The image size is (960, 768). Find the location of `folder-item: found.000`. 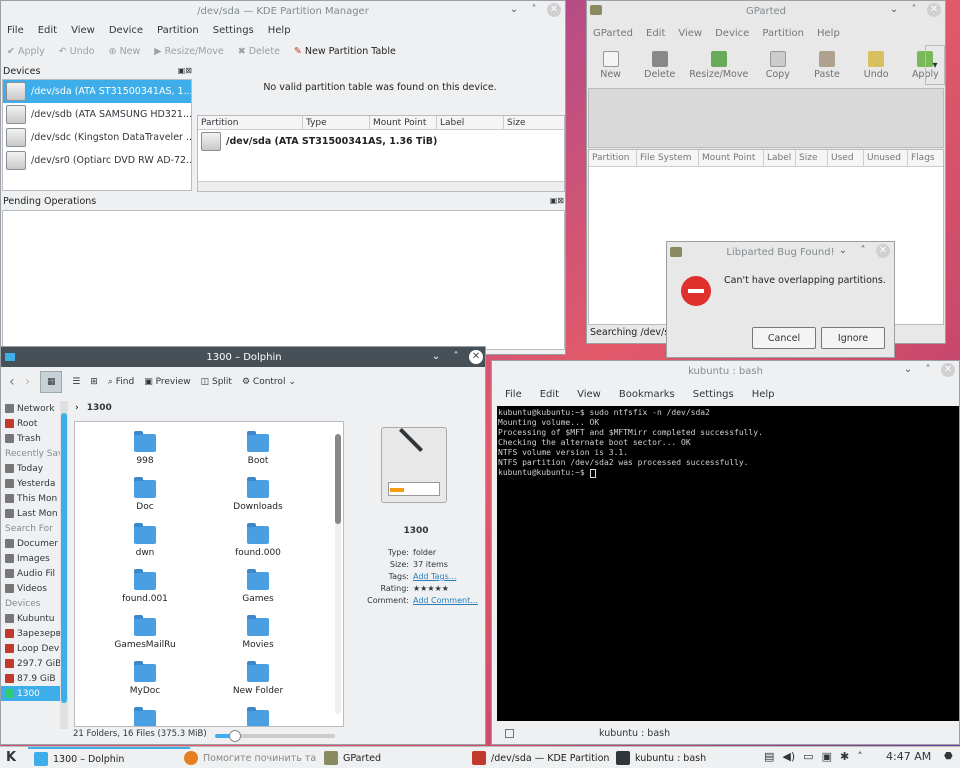

folder-item: found.000 is located at coordinates (258, 540).